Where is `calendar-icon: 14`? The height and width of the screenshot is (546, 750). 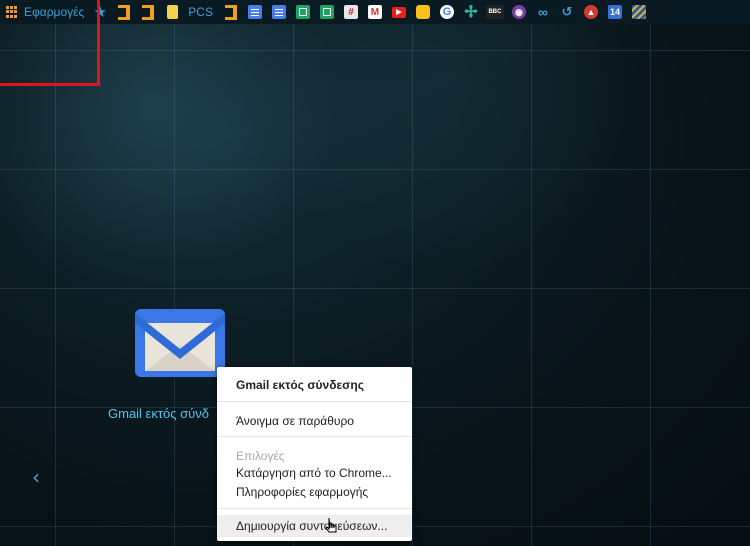 calendar-icon: 14 is located at coordinates (614, 12).